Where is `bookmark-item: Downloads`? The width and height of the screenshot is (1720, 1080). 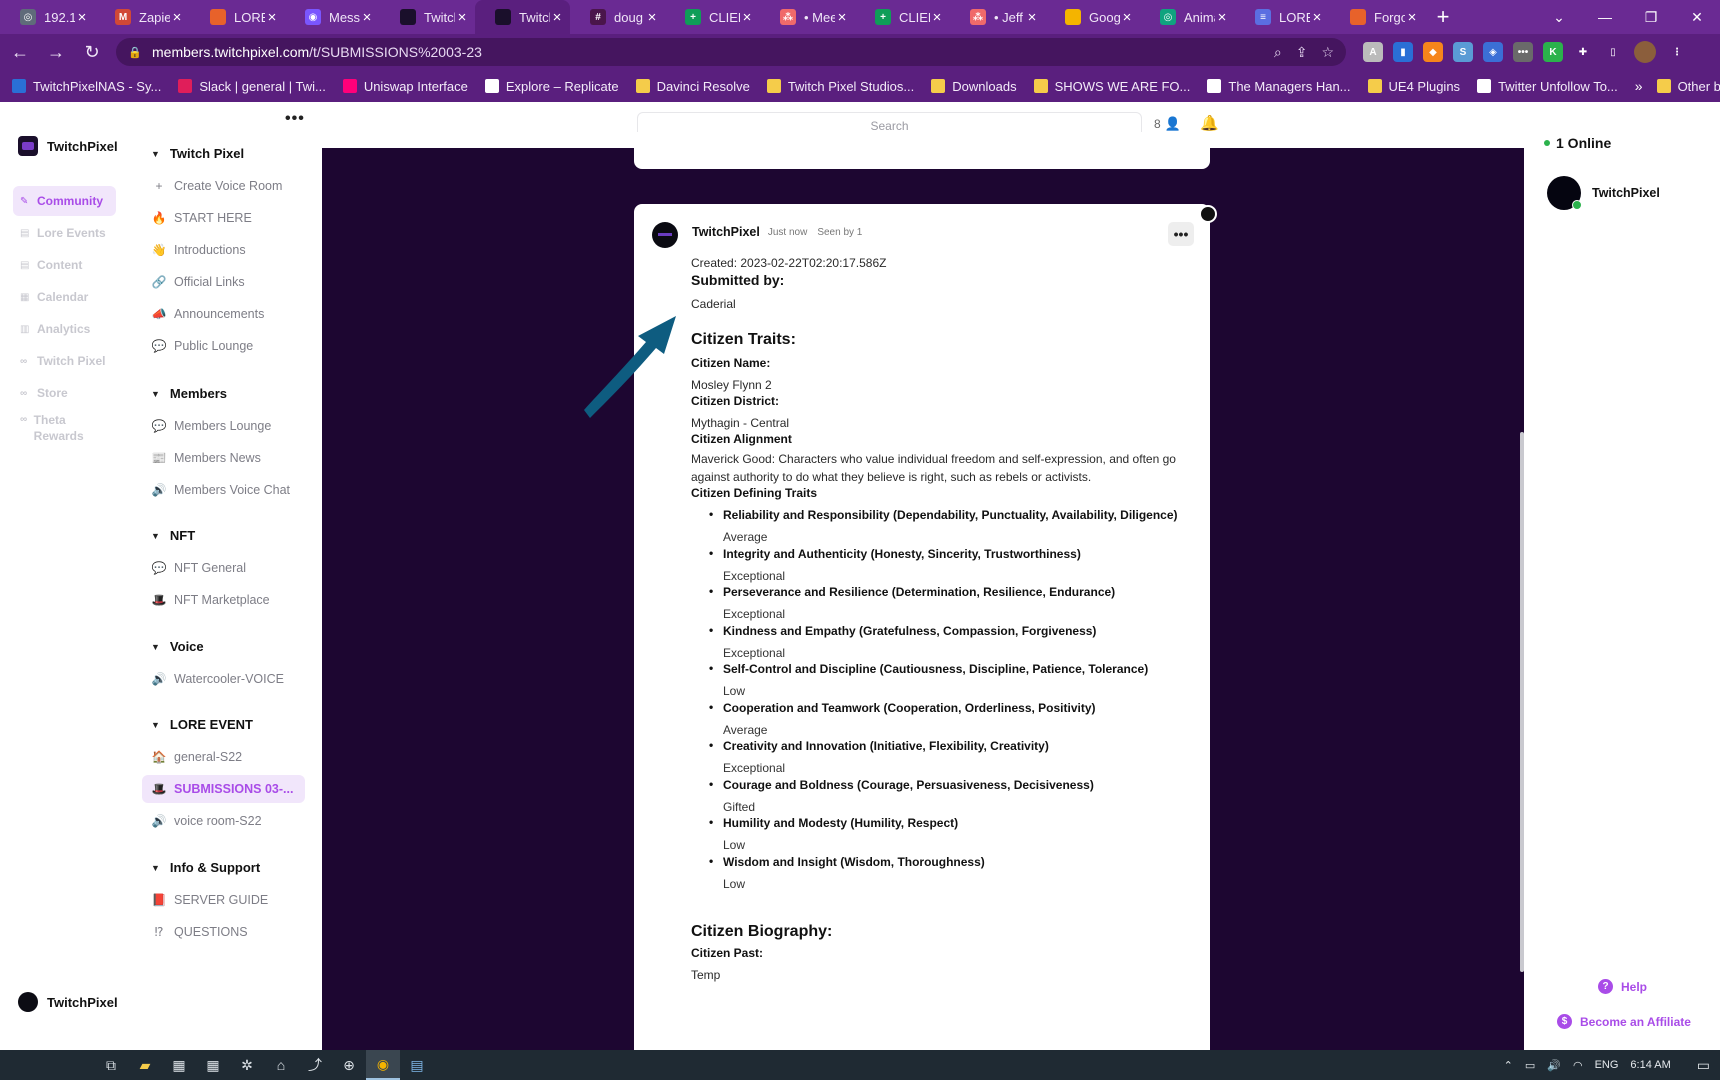 bookmark-item: Downloads is located at coordinates (974, 86).